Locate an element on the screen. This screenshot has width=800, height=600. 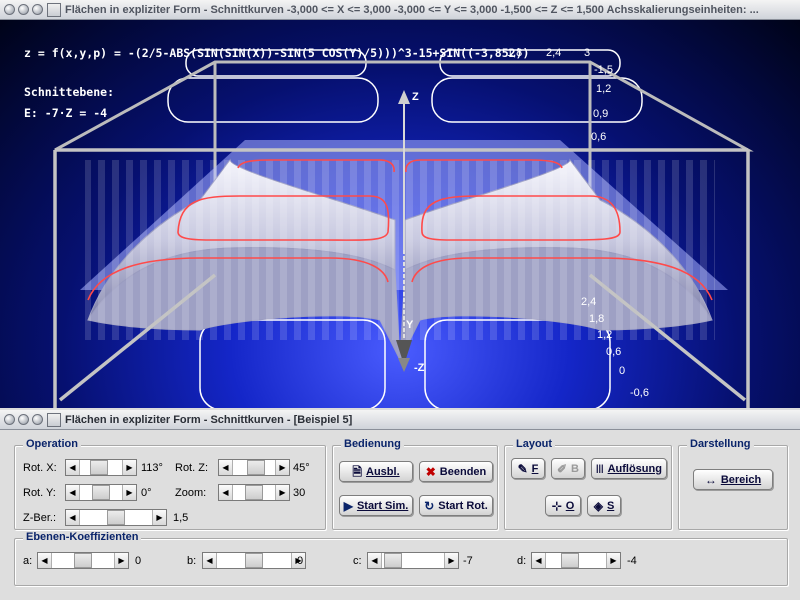
coef-d-scrollbar: ◀ ▶ is located at coordinates (576, 560).